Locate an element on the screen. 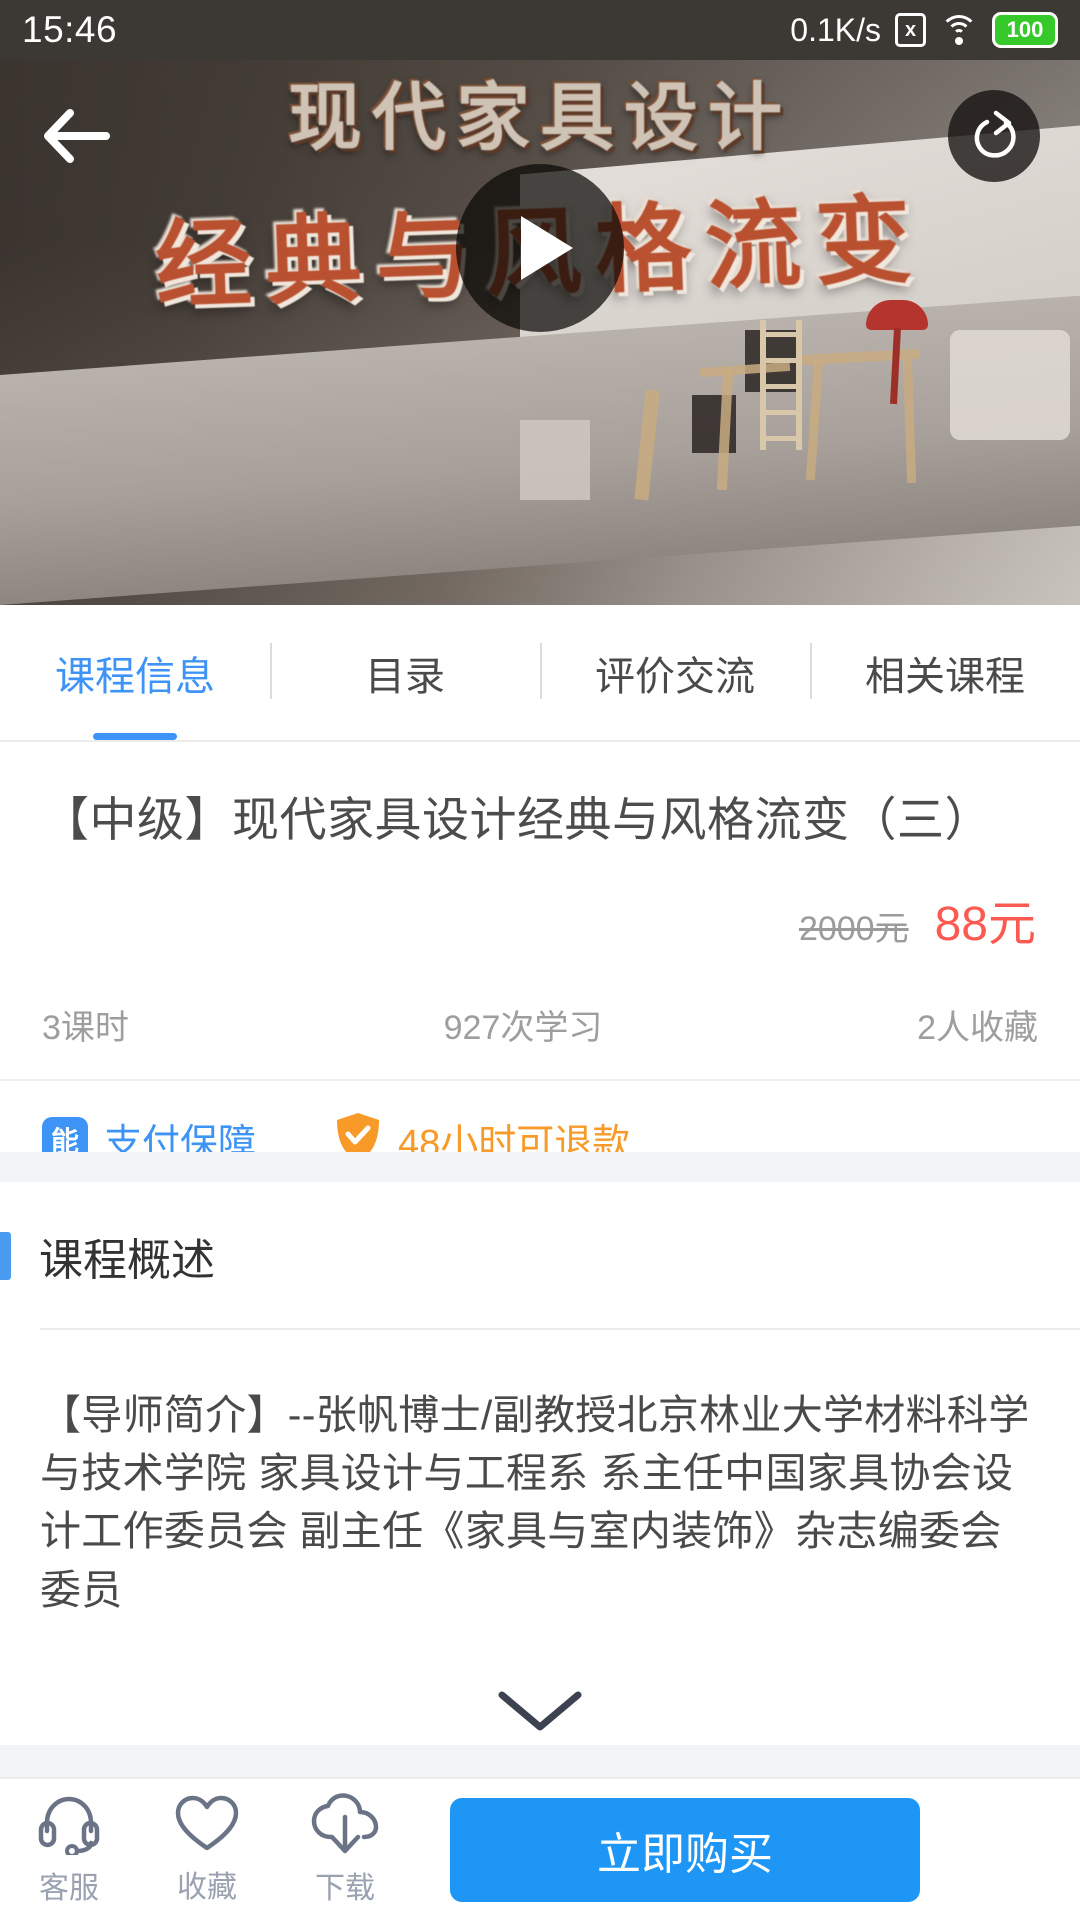 The height and width of the screenshot is (1920, 1080). tab-catalog: 目录 is located at coordinates (405, 672).